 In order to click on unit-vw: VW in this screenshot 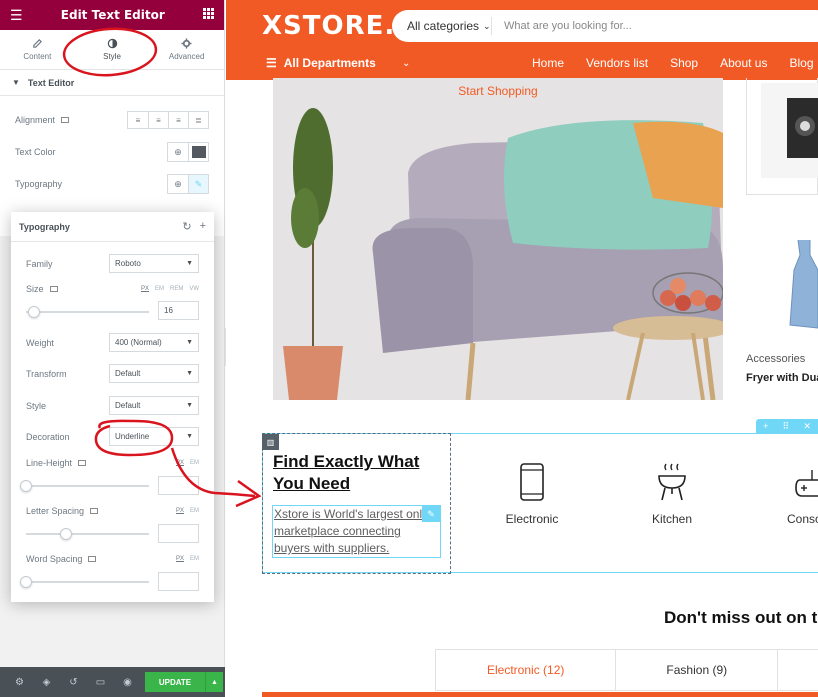, I will do `click(194, 289)`.